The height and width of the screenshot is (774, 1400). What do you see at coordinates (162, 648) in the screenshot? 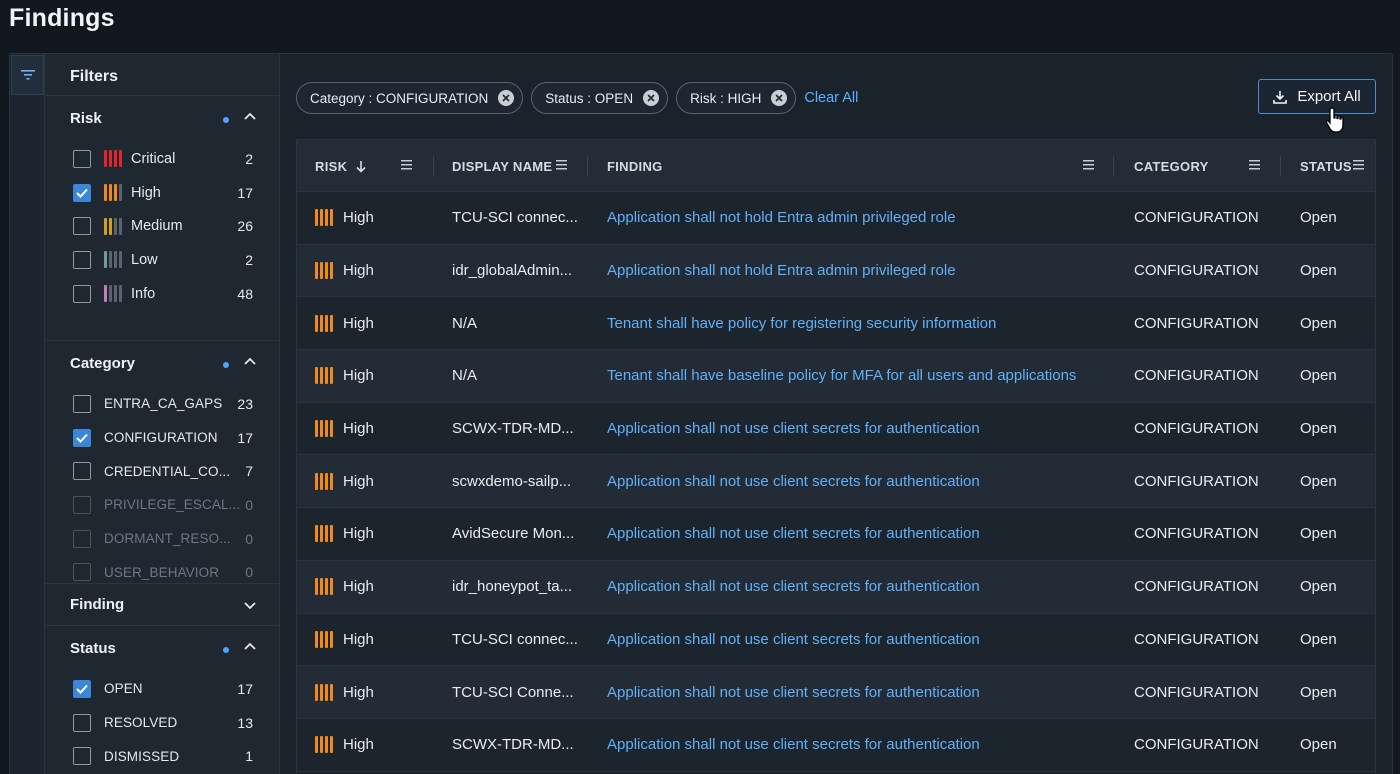
I see `status-filter-header: Status` at bounding box center [162, 648].